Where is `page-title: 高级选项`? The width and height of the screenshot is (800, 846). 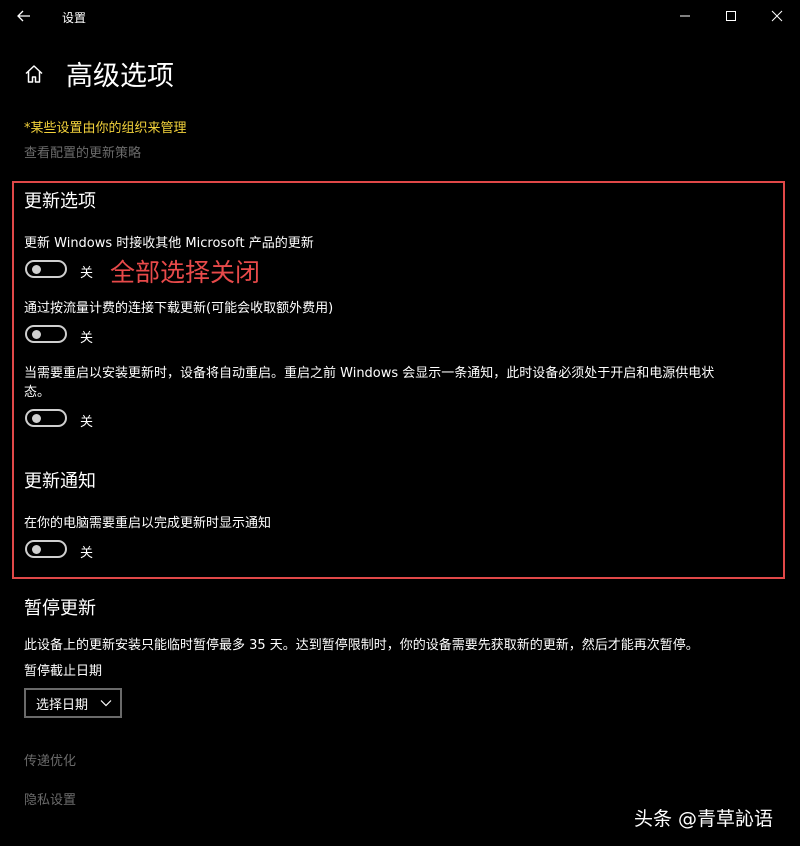
page-title: 高级选项 is located at coordinates (120, 76).